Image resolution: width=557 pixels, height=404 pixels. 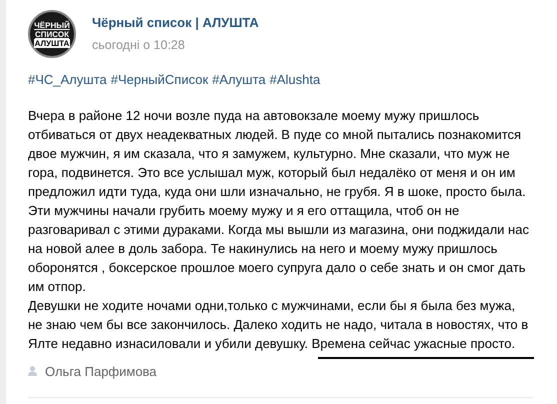 What do you see at coordinates (175, 22) in the screenshot?
I see `group-name-link: Чёрный список | АЛУШТА` at bounding box center [175, 22].